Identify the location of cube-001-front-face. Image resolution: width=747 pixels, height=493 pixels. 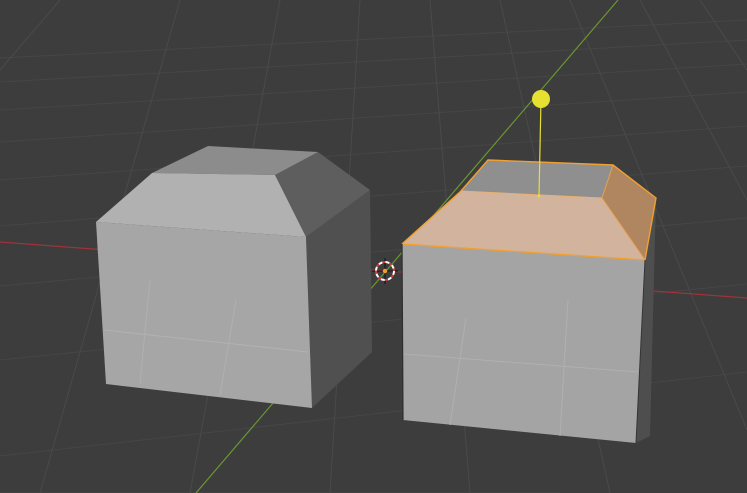
(523, 343).